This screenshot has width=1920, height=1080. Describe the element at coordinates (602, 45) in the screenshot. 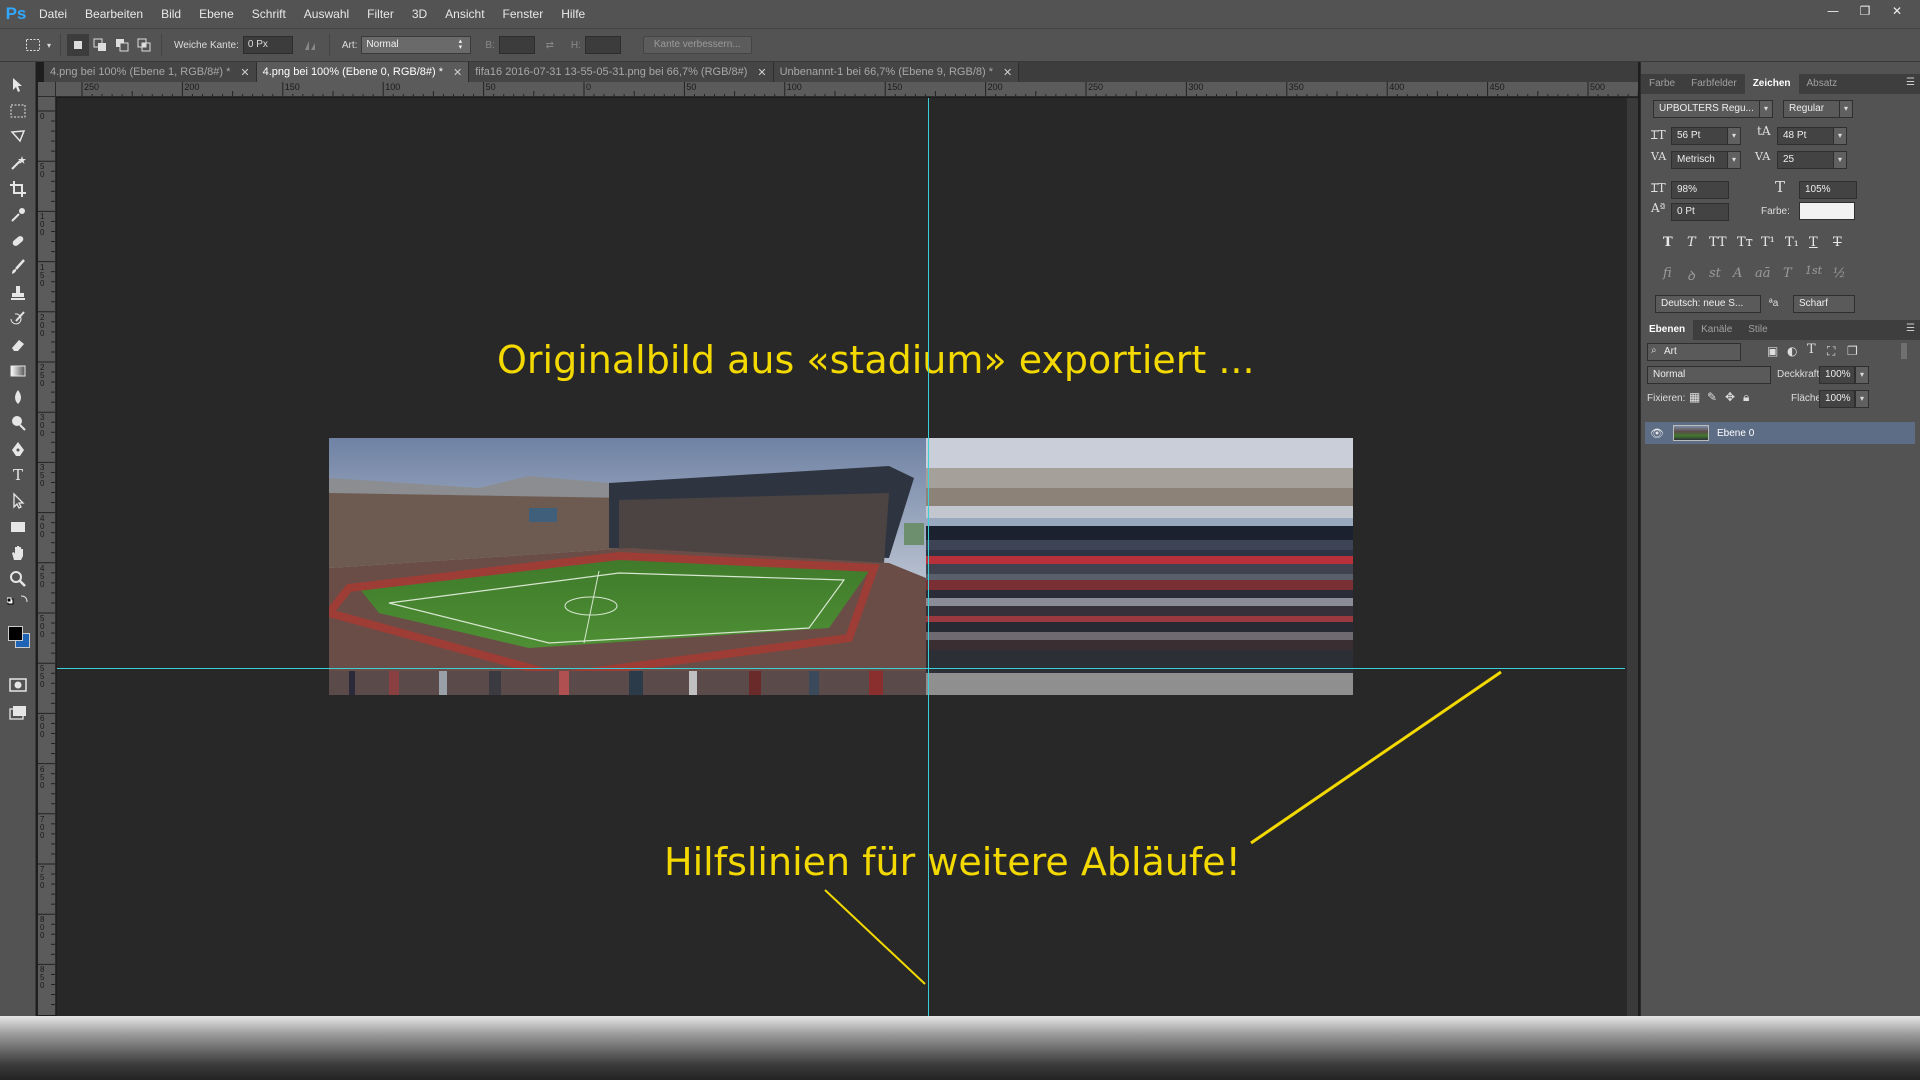

I see `height-input` at that location.